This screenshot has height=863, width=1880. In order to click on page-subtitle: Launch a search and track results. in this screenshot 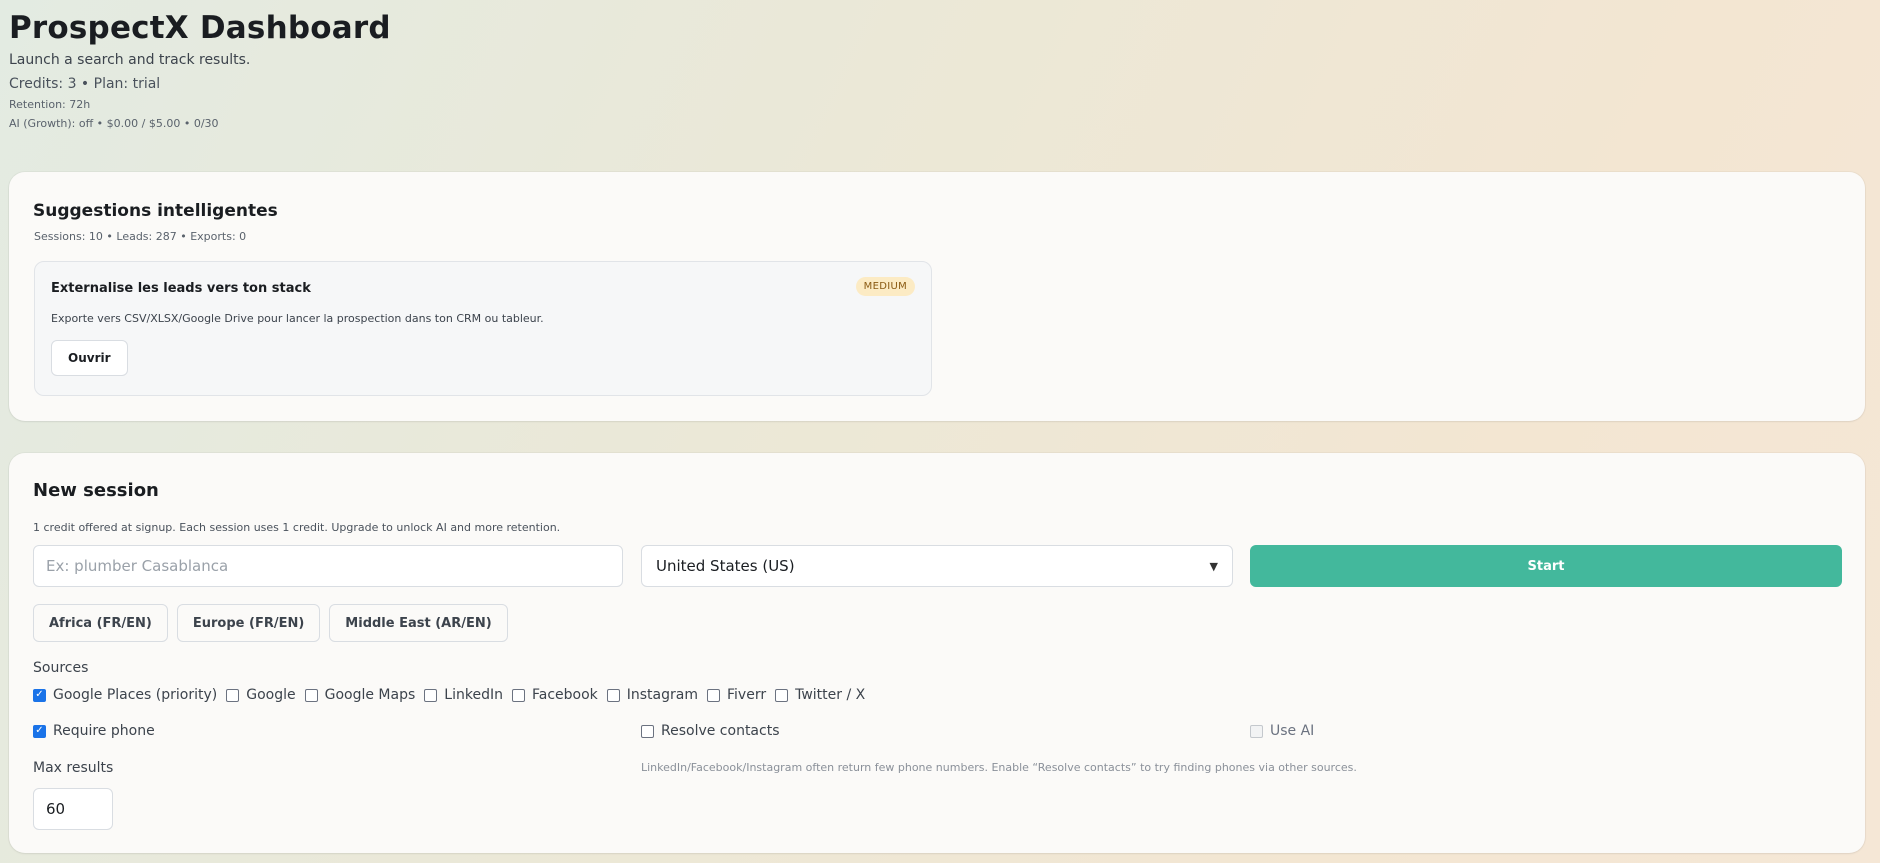, I will do `click(130, 60)`.